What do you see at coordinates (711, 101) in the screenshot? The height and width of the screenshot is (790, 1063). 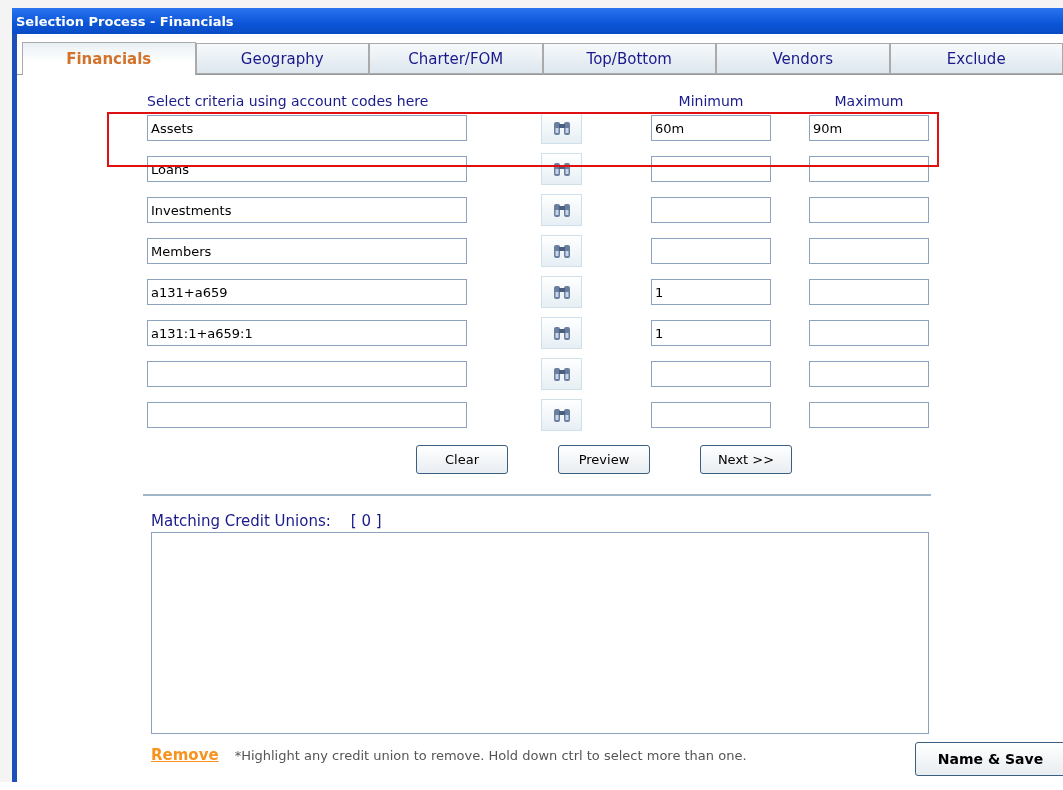 I see `minimum-heading: Minimum` at bounding box center [711, 101].